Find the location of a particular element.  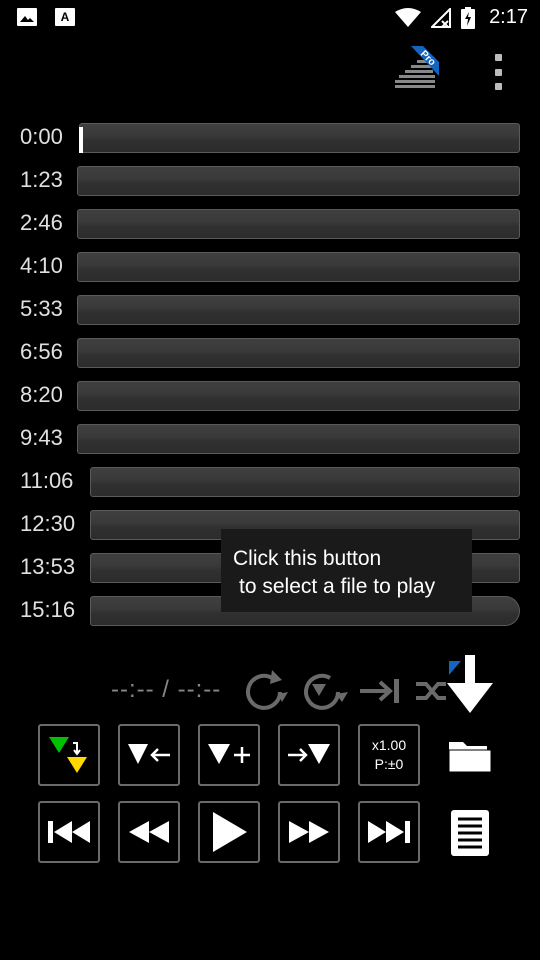

prev-marker-button is located at coordinates (149, 755).